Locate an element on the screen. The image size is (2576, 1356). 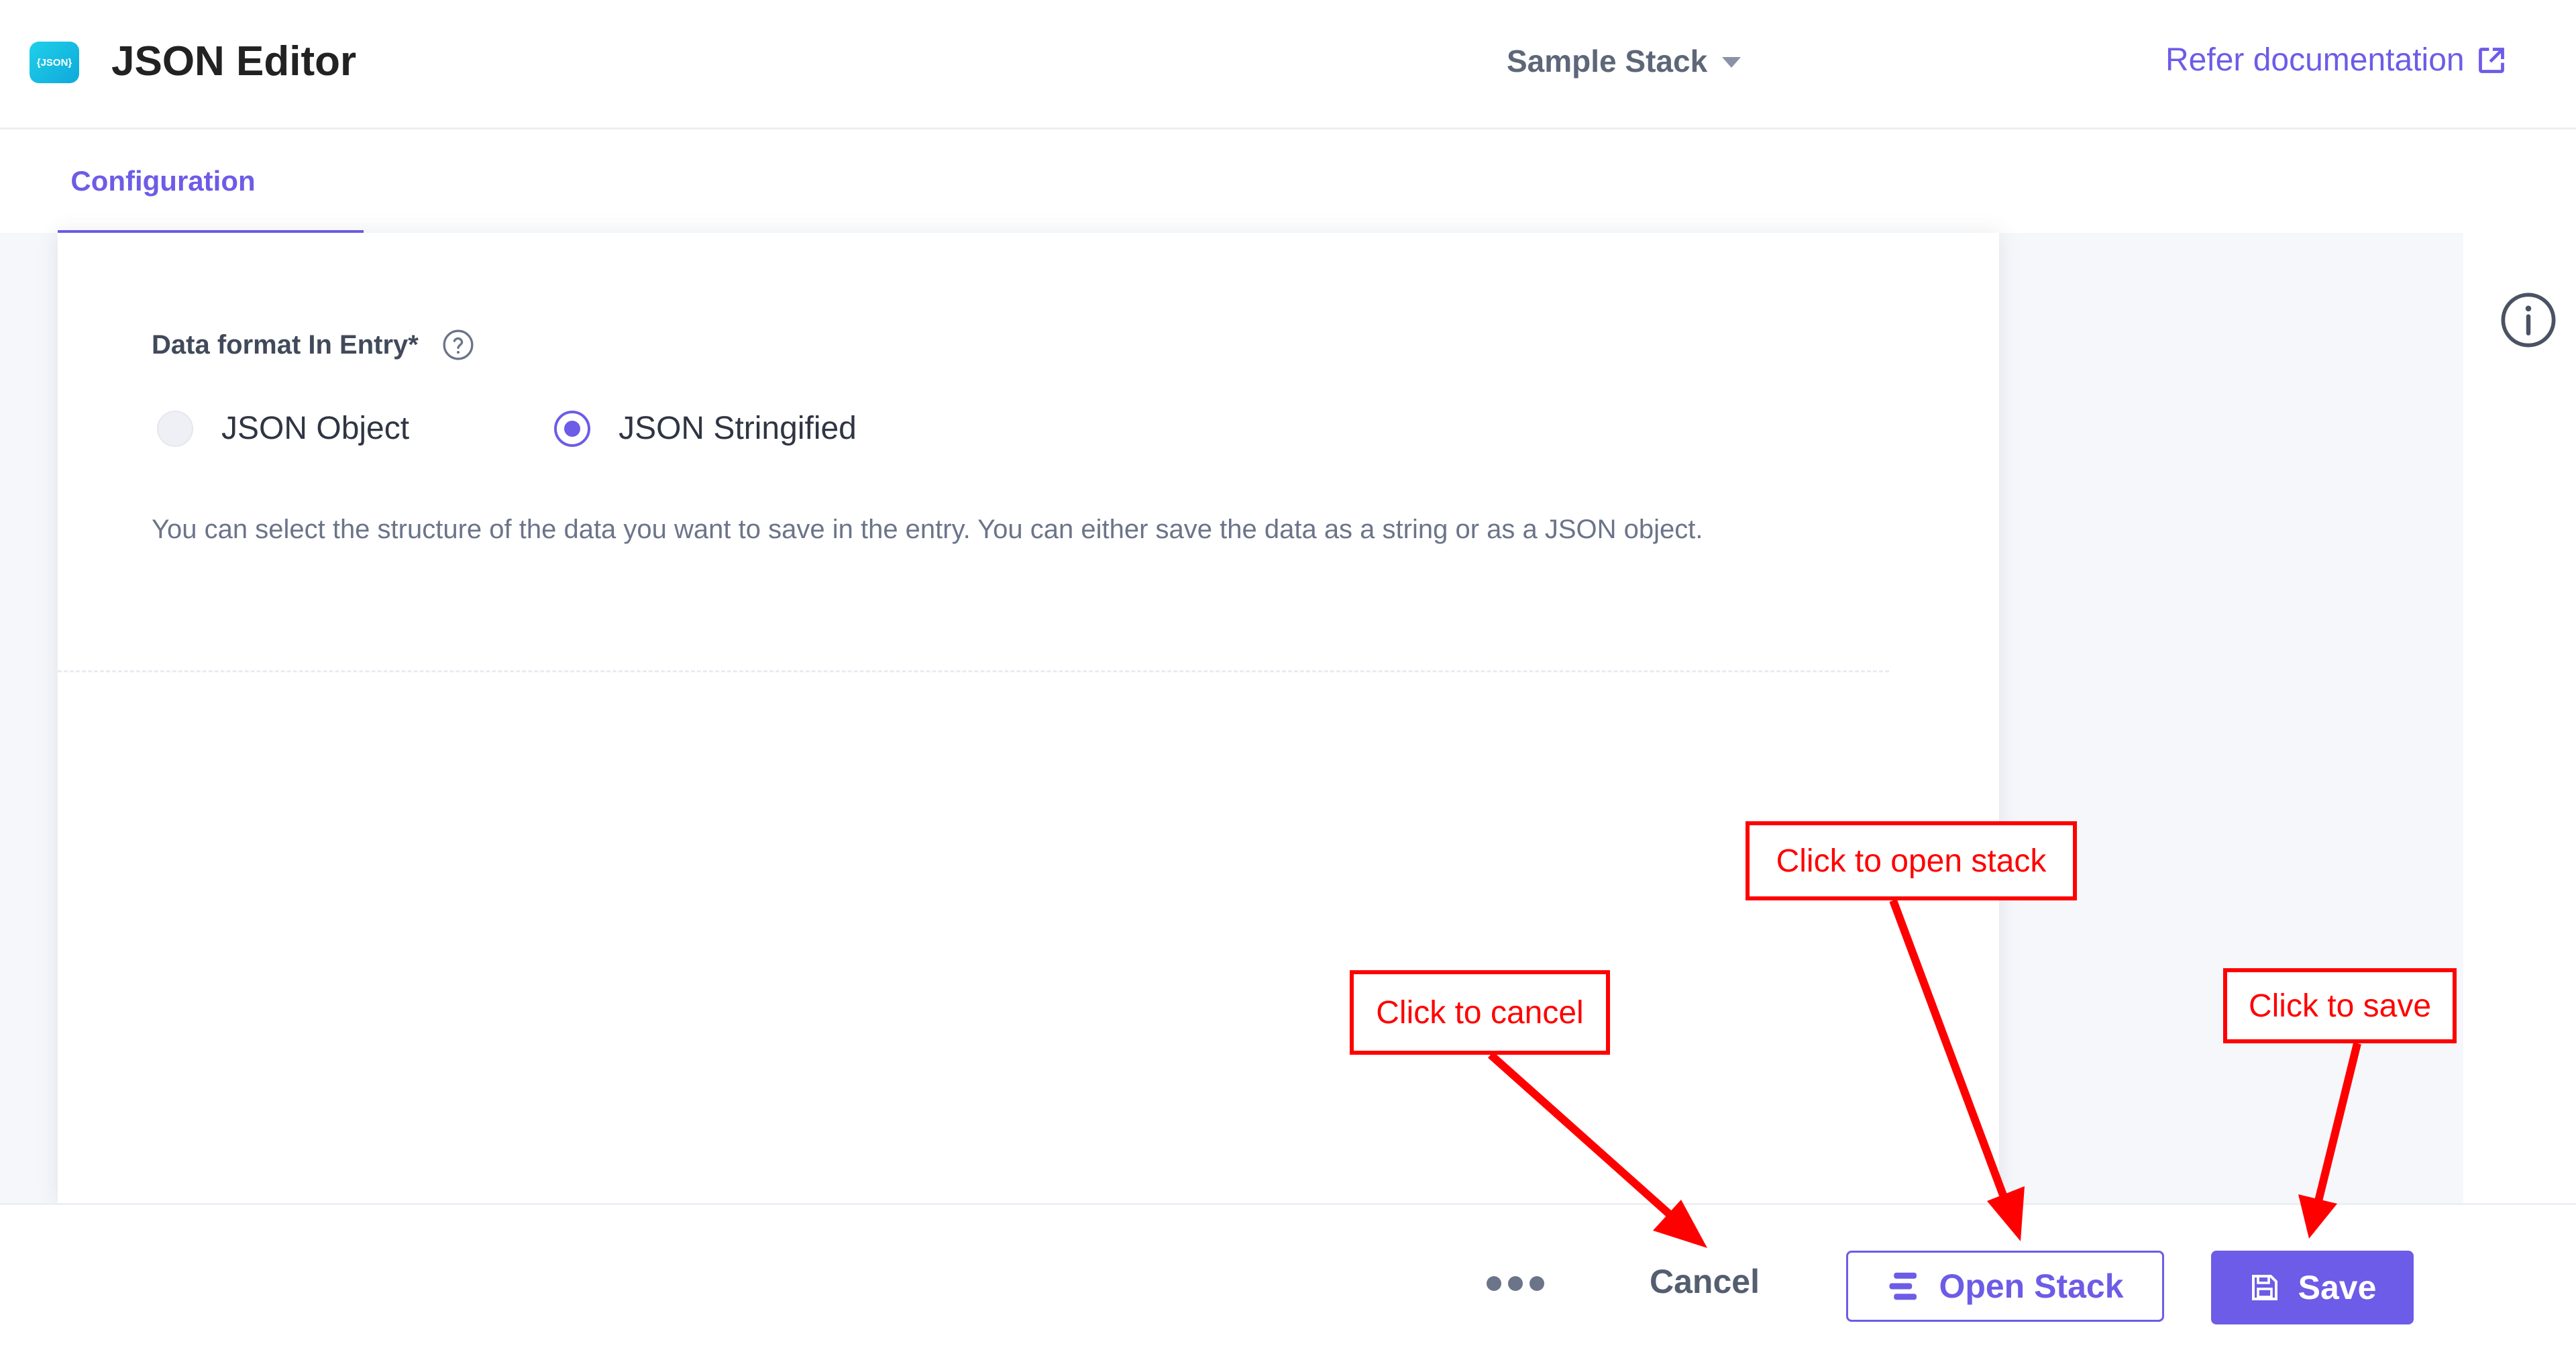
annotation-save: Click to save is located at coordinates (2340, 1005).